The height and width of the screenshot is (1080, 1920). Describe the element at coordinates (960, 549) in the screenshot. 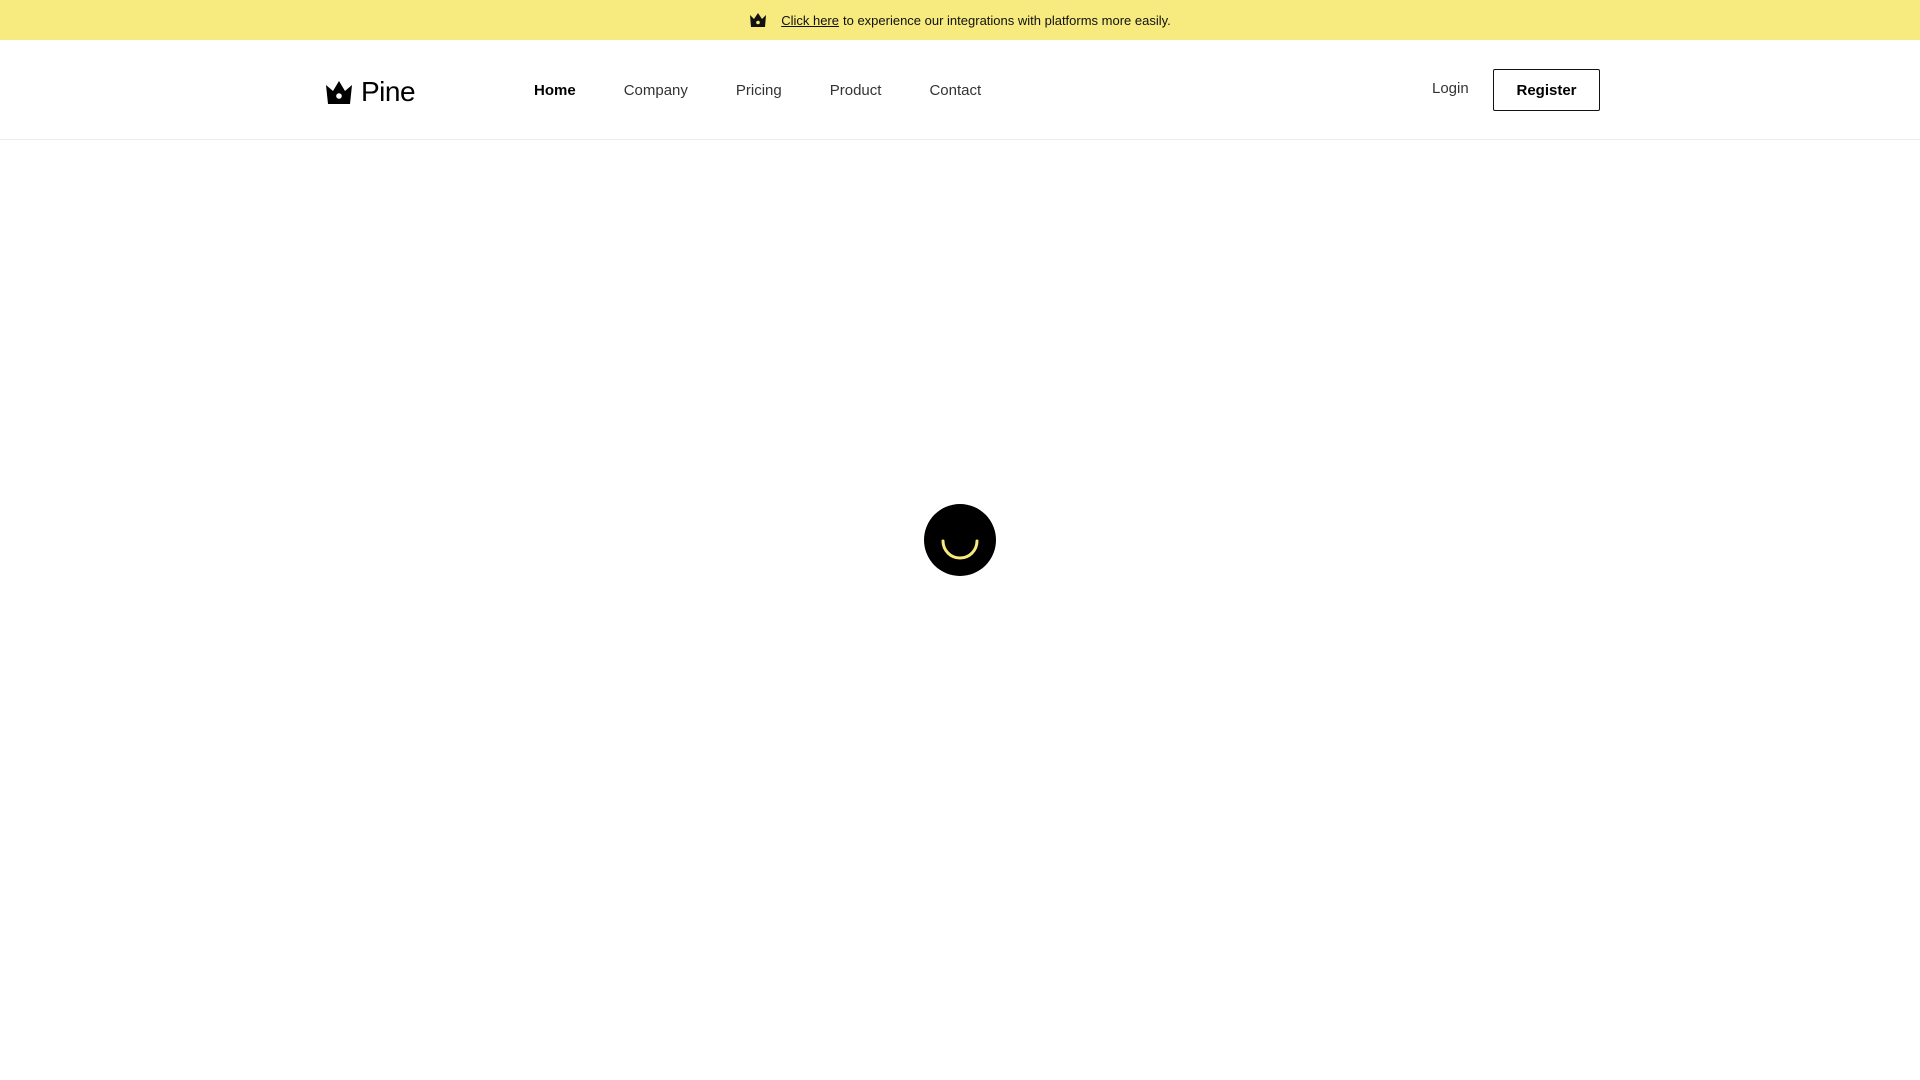

I see `smile-spinner-icon` at that location.